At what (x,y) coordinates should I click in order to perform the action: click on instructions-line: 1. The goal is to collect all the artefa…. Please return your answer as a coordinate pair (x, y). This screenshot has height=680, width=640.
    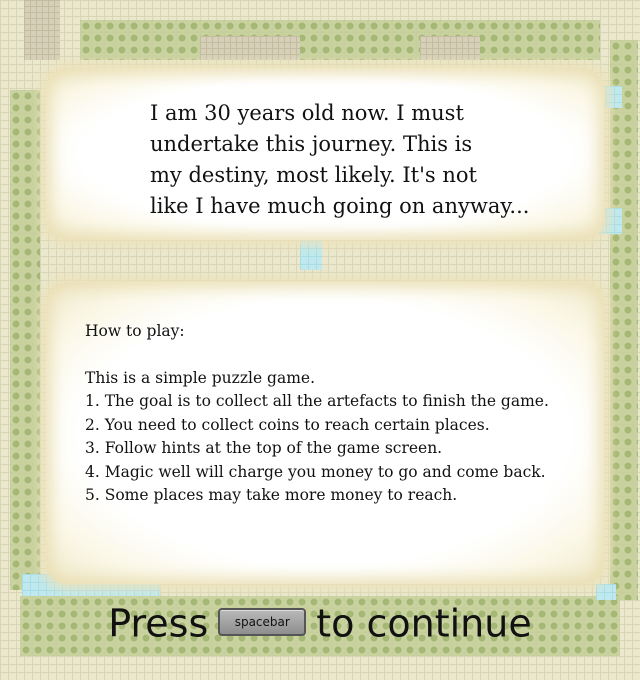
    Looking at the image, I should click on (317, 401).